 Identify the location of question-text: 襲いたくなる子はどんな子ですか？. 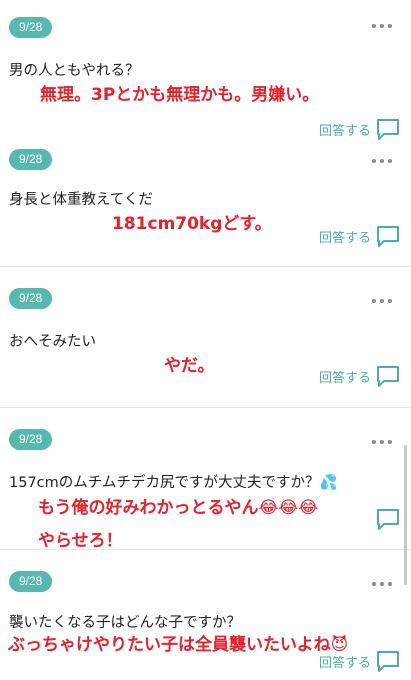
(125, 623).